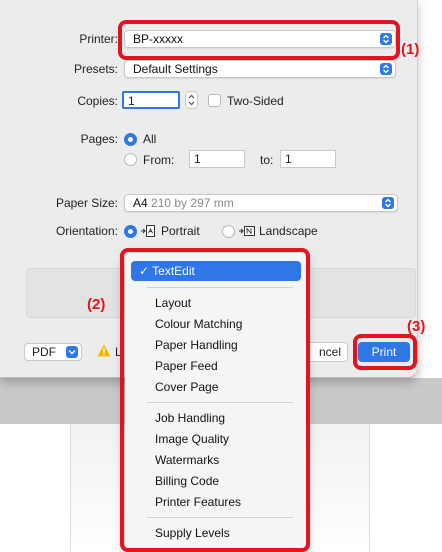  What do you see at coordinates (228, 231) in the screenshot?
I see `landscape-radio` at bounding box center [228, 231].